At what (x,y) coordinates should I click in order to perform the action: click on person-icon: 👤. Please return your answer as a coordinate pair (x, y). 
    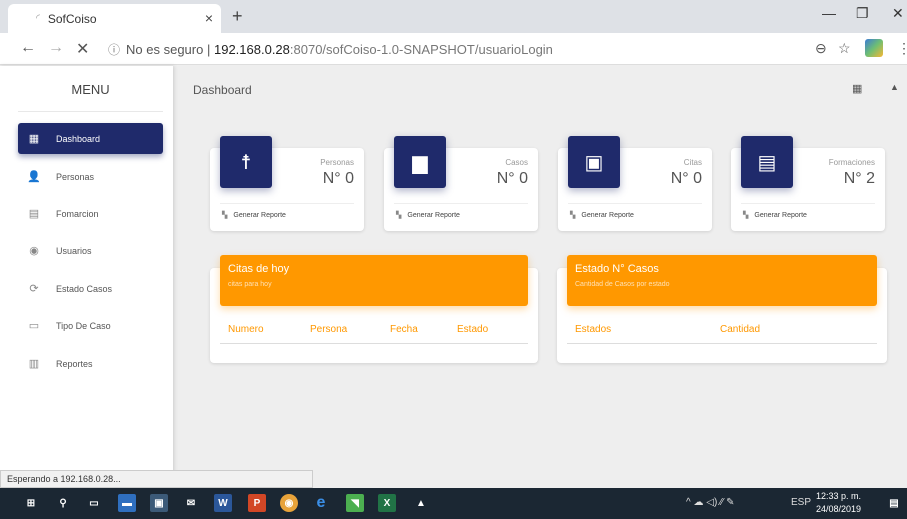
    Looking at the image, I should click on (34, 177).